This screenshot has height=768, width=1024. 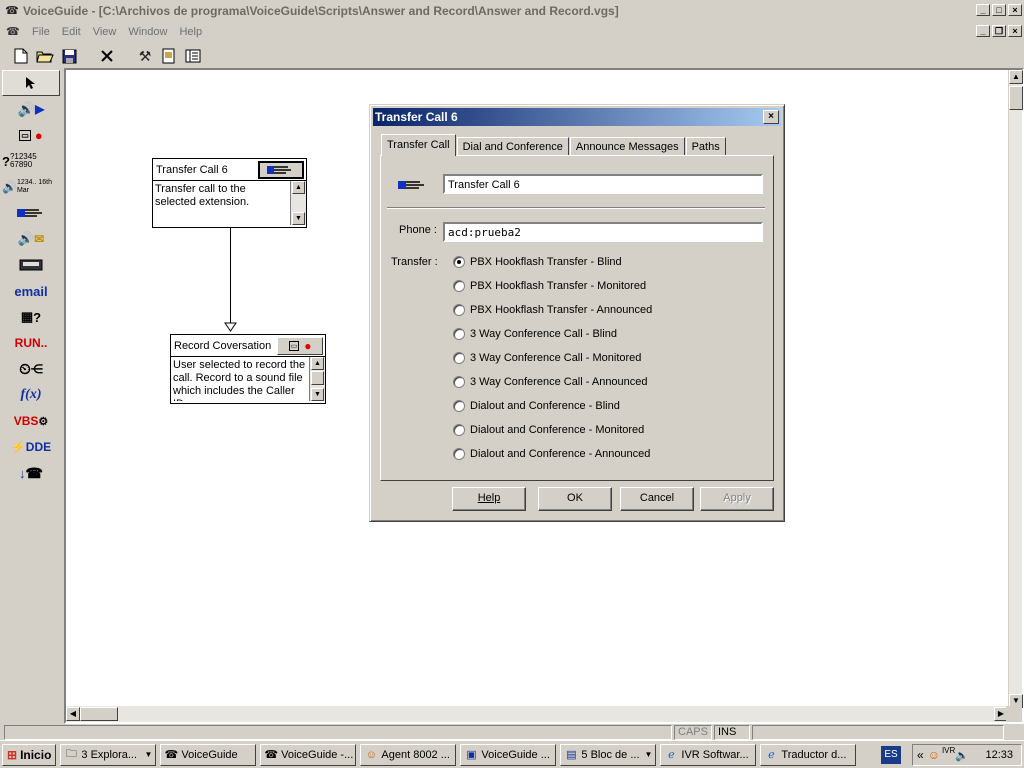 What do you see at coordinates (229, 170) in the screenshot?
I see `node-header: Transfer Call 6` at bounding box center [229, 170].